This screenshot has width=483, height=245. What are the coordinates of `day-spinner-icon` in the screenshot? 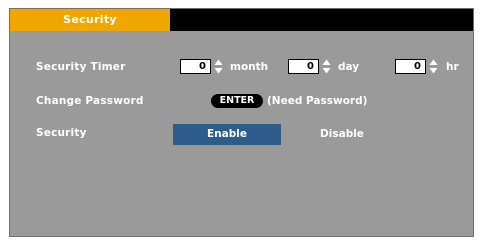 It's located at (326, 66).